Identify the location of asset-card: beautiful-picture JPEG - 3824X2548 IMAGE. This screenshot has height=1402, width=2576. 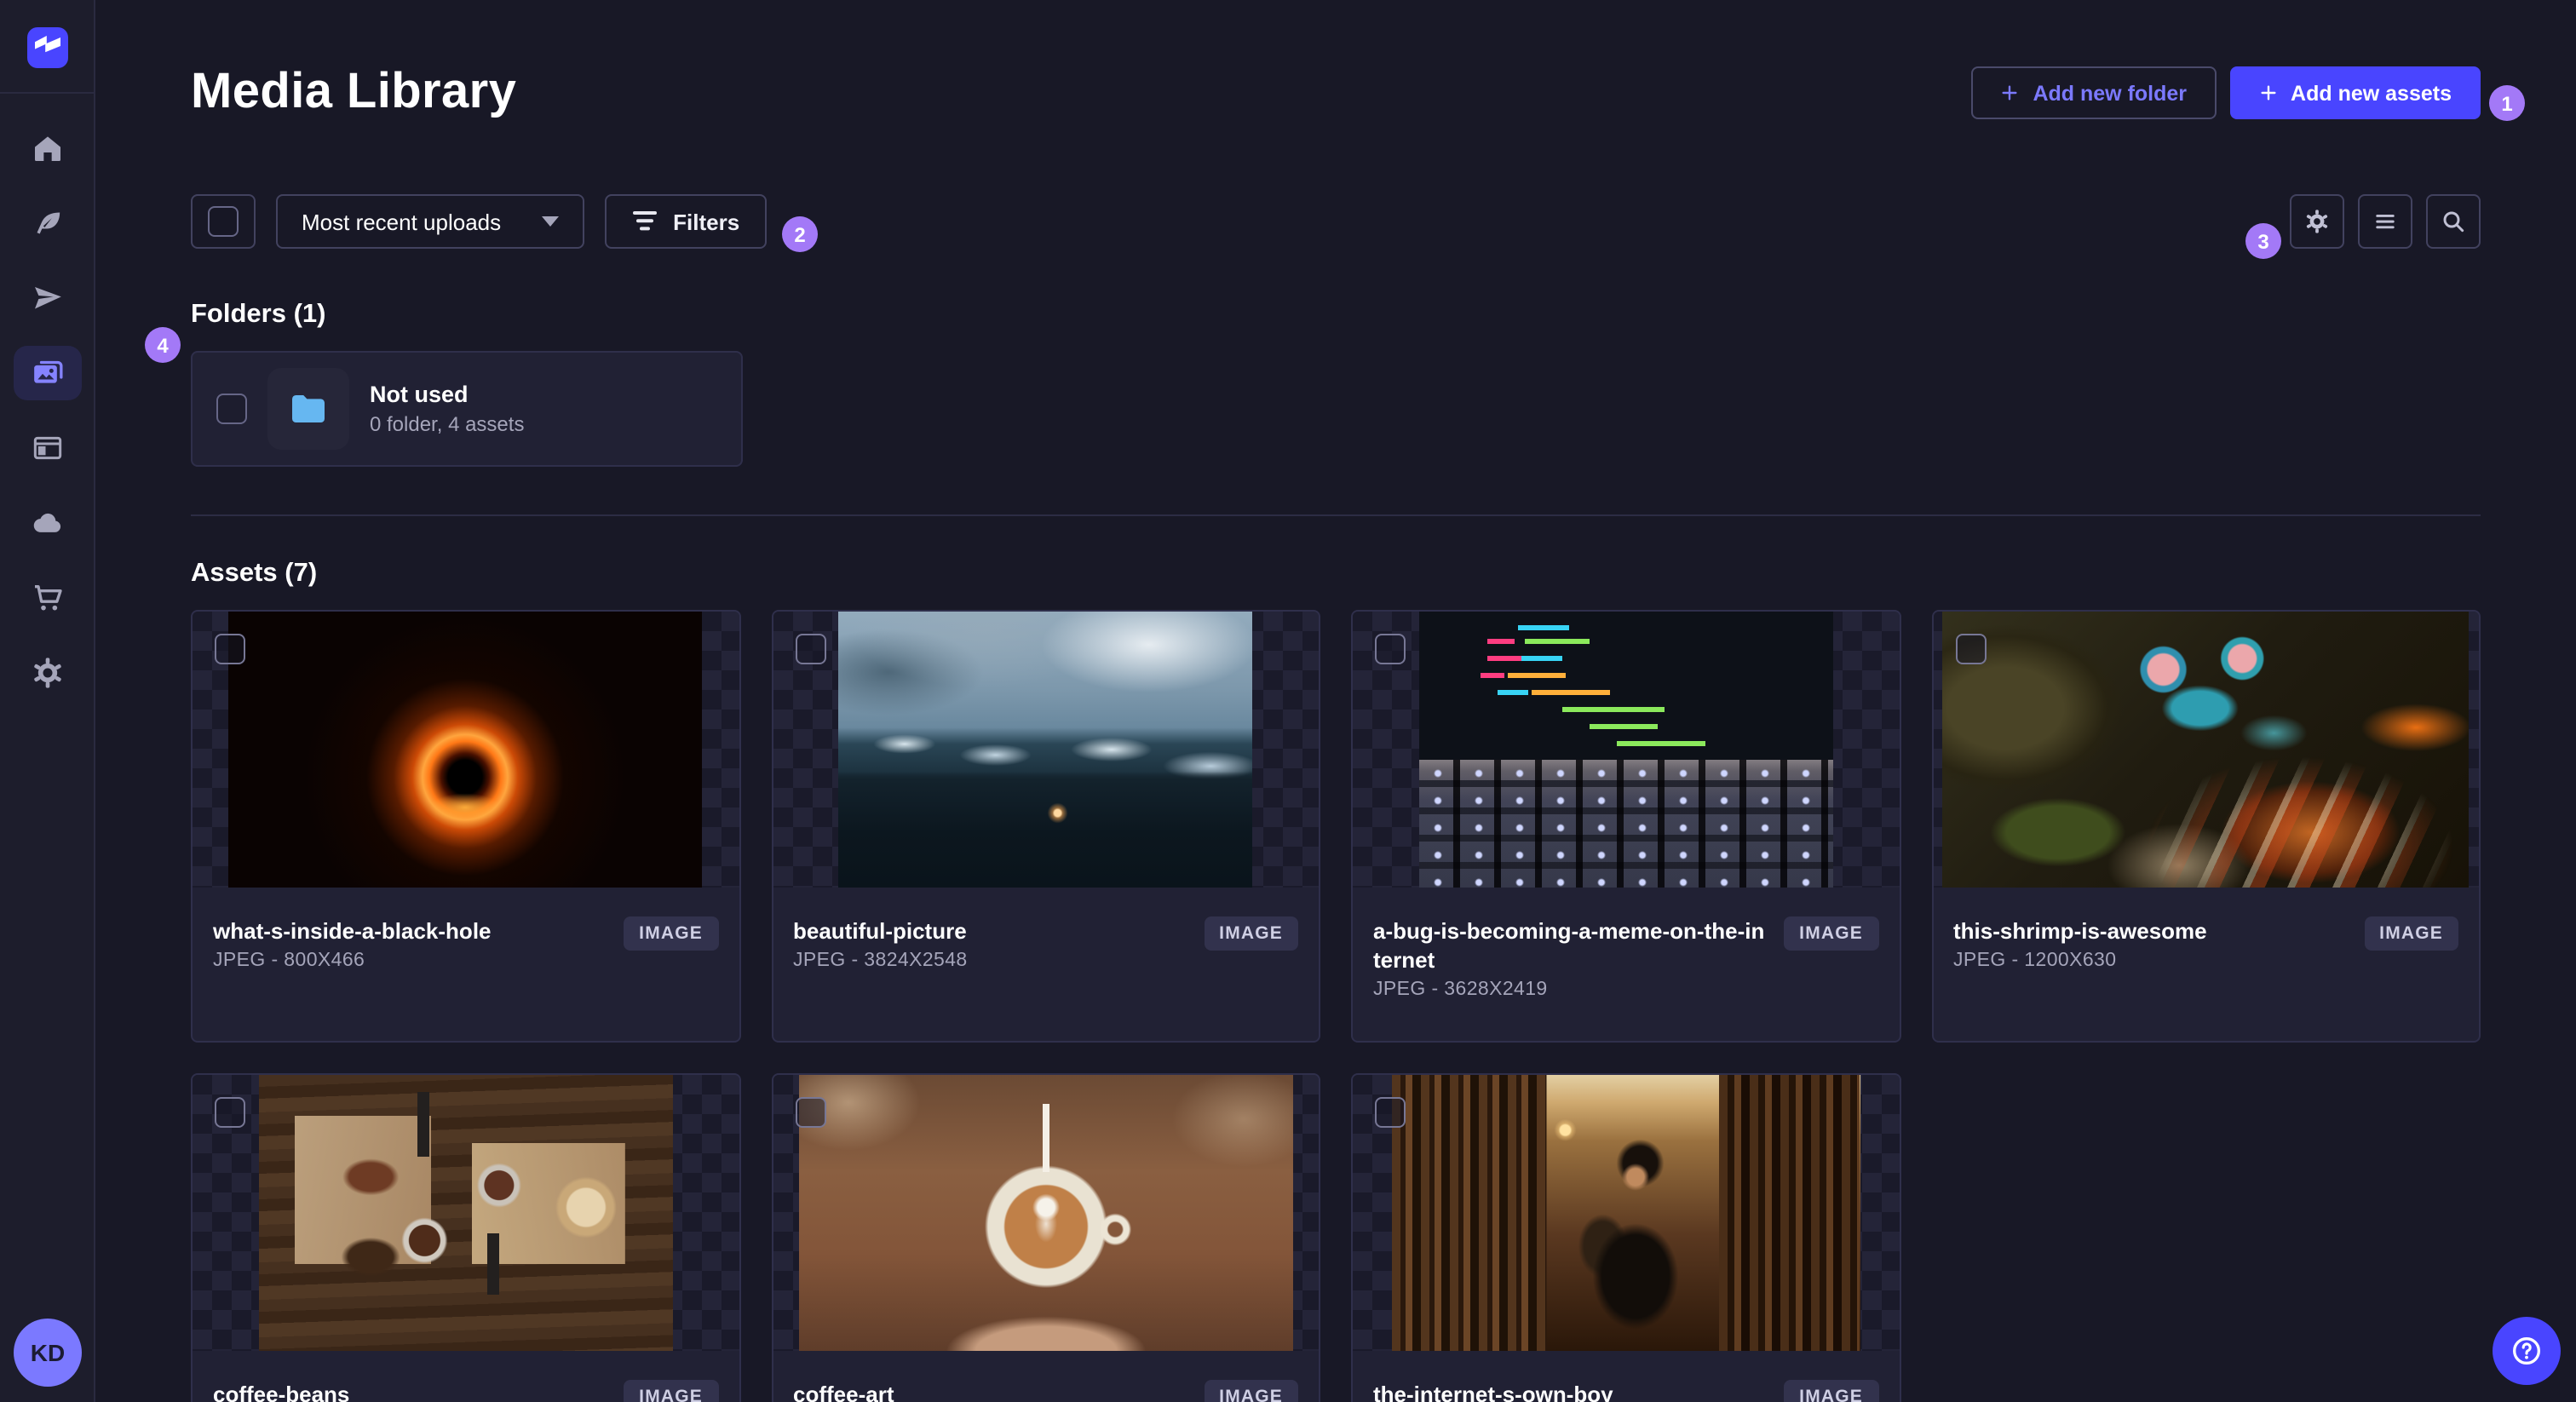
(1045, 826).